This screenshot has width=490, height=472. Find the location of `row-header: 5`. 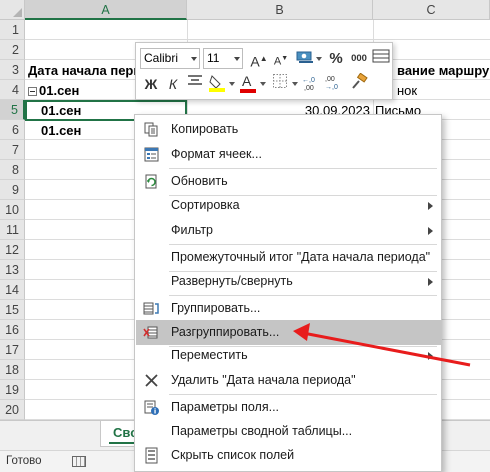

row-header: 5 is located at coordinates (12, 110).